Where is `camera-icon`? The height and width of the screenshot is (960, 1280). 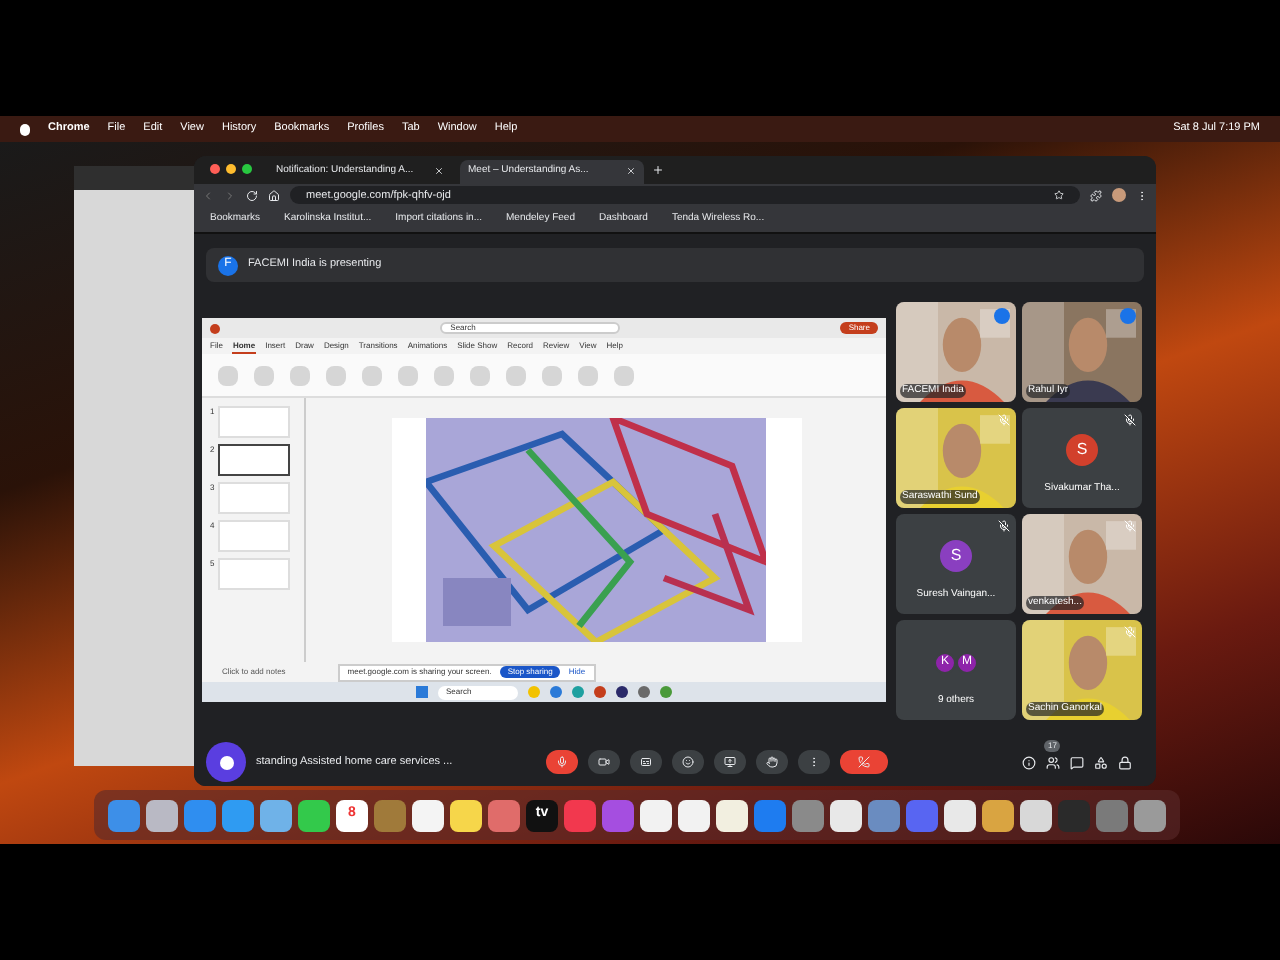
camera-icon is located at coordinates (604, 762).